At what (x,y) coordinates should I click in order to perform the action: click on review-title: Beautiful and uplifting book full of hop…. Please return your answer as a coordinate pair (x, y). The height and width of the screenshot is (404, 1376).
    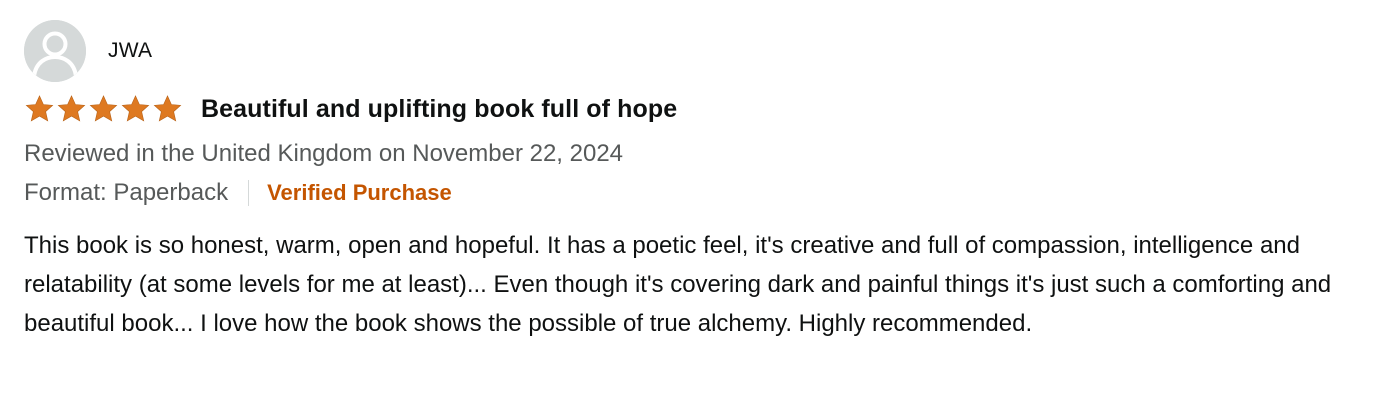
    Looking at the image, I should click on (439, 109).